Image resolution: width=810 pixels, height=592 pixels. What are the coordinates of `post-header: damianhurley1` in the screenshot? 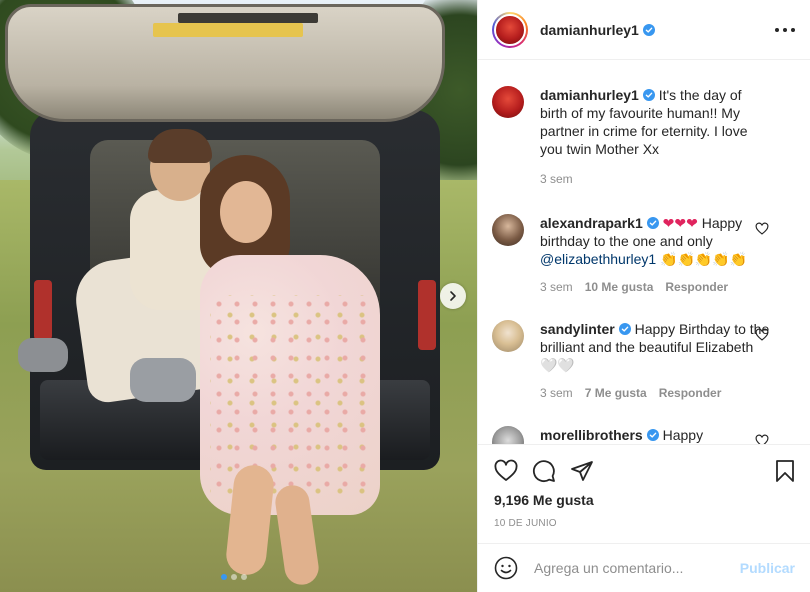 It's located at (644, 30).